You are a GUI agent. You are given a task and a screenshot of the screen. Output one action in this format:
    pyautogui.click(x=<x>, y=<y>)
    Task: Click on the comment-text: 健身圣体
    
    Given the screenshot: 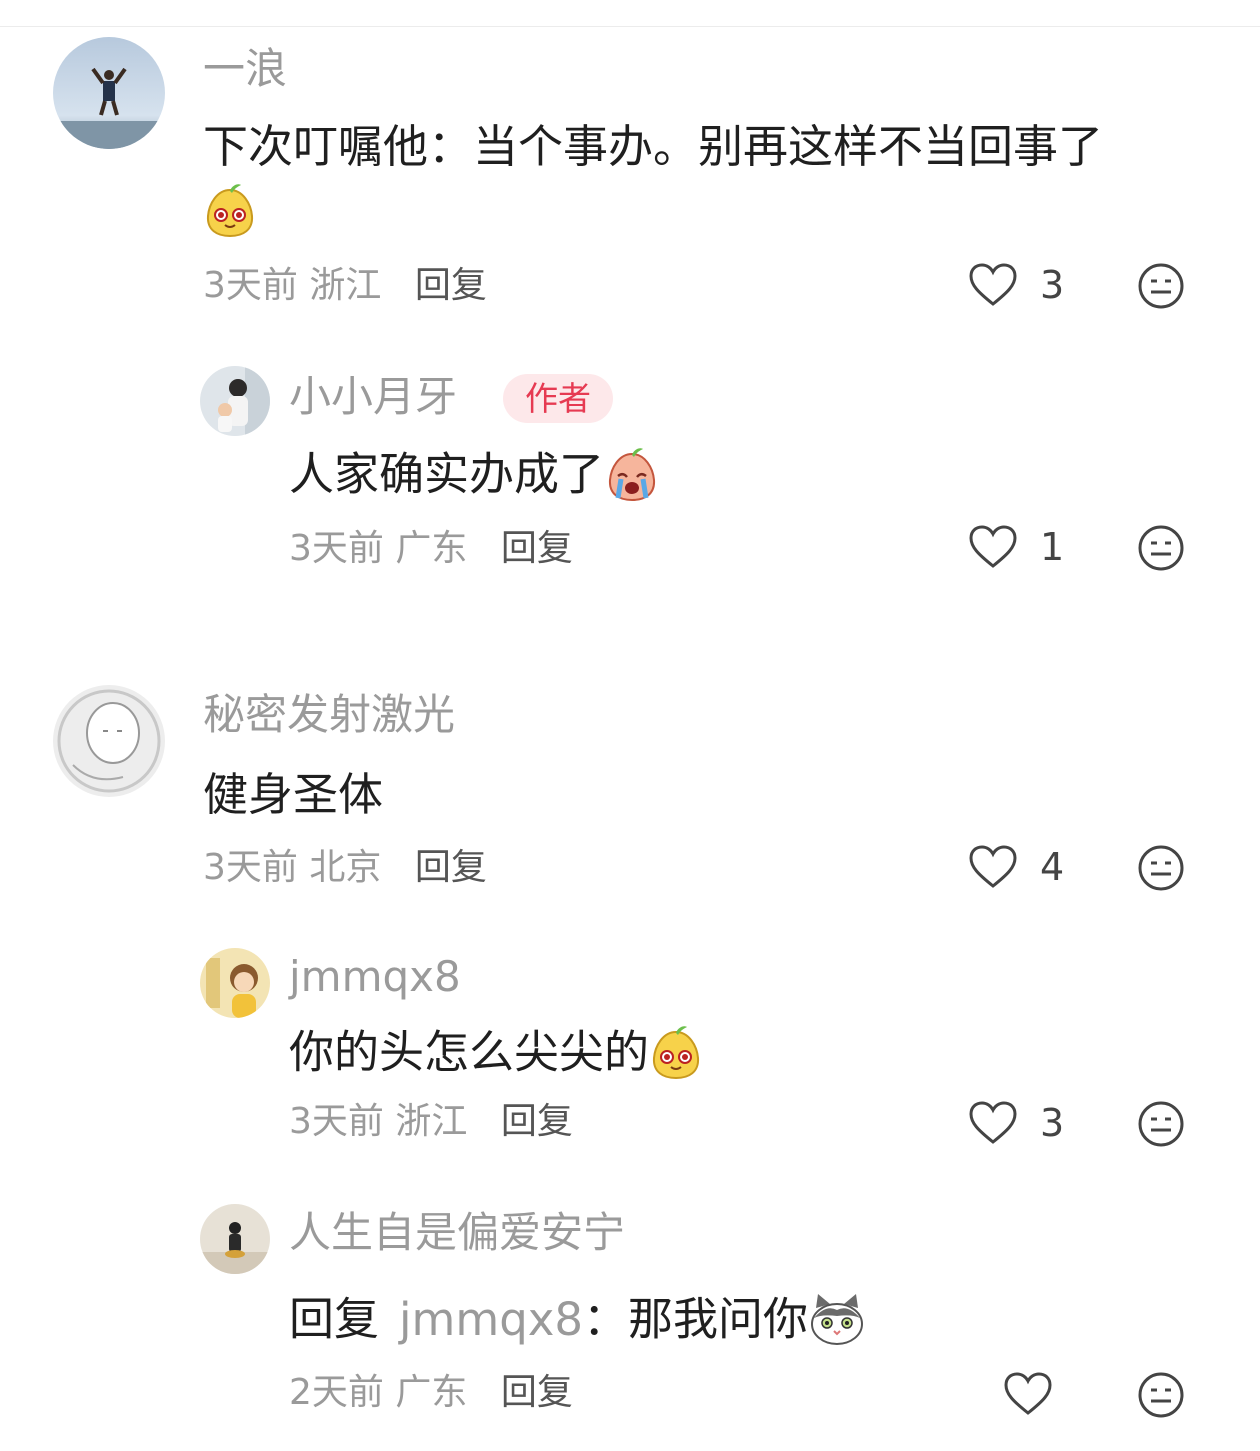 What is the action you would take?
    pyautogui.click(x=293, y=794)
    